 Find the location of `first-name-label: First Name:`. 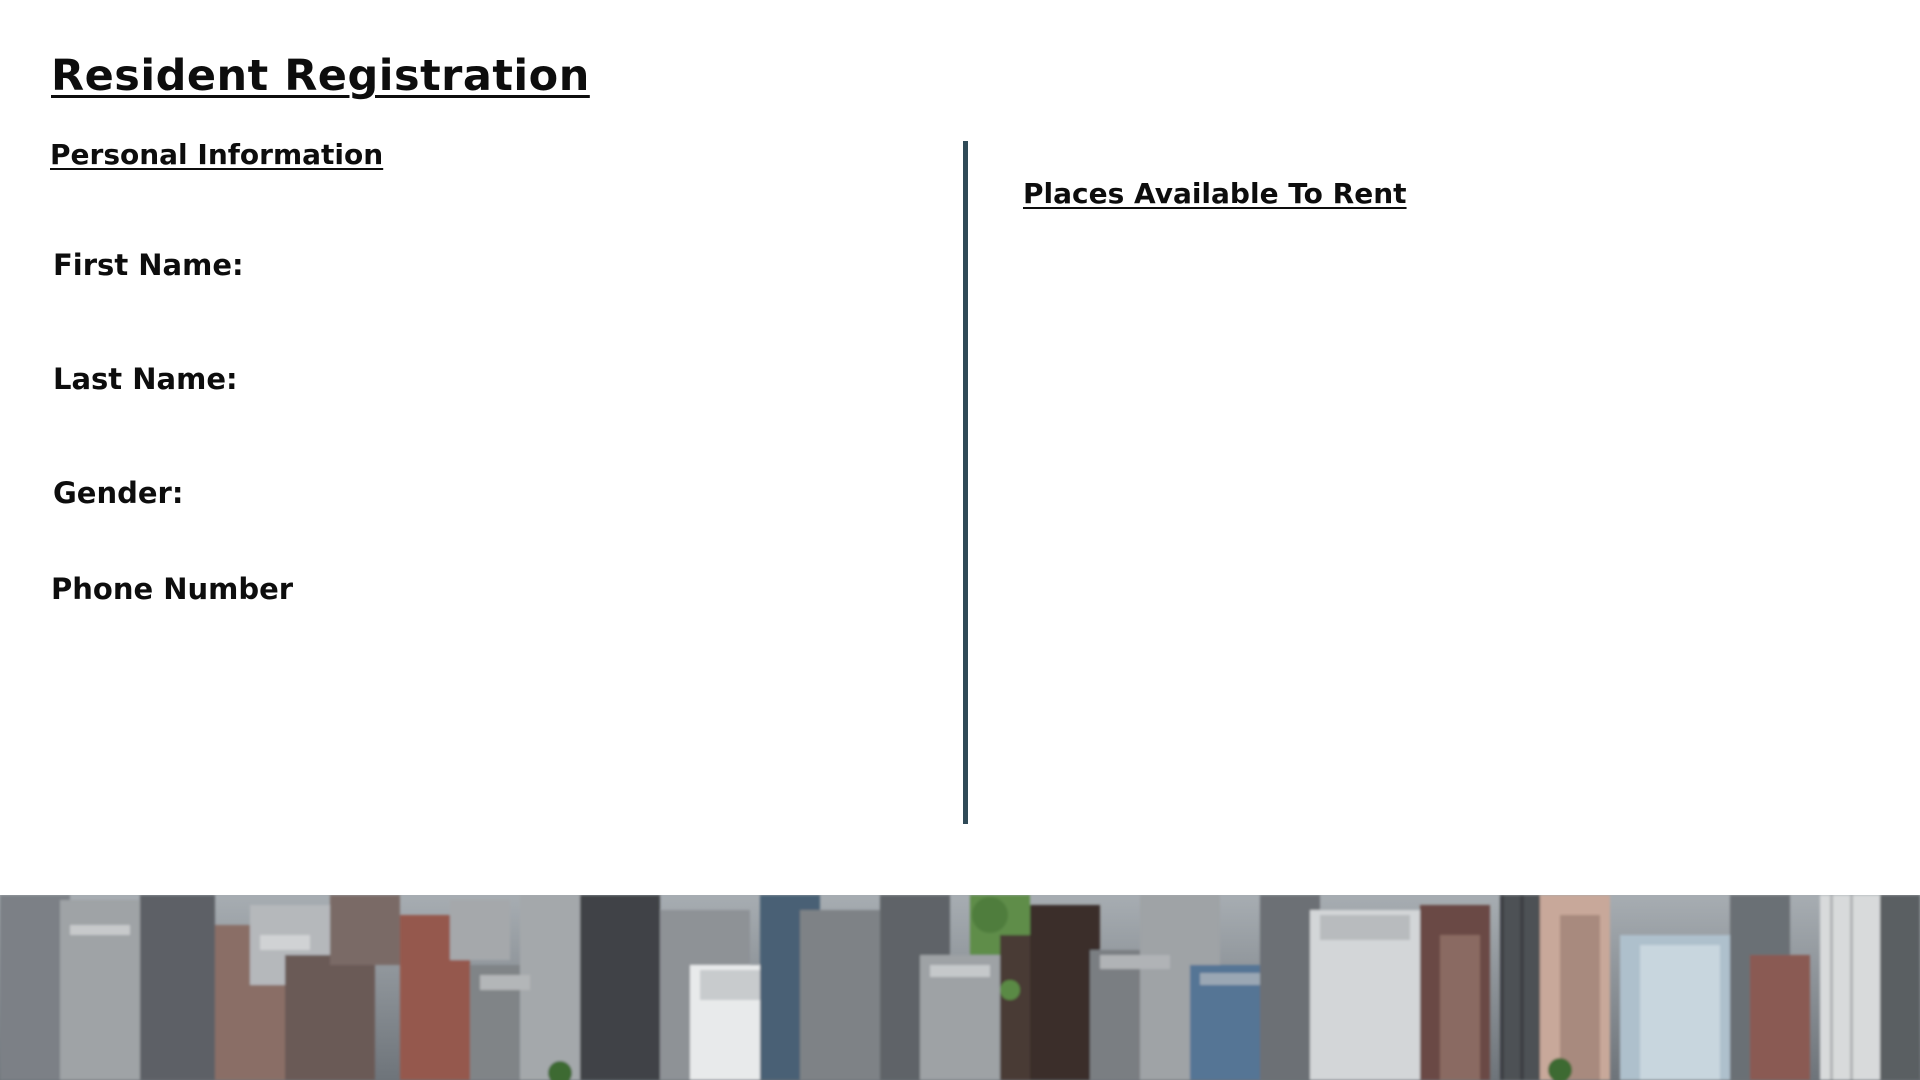

first-name-label: First Name: is located at coordinates (148, 265).